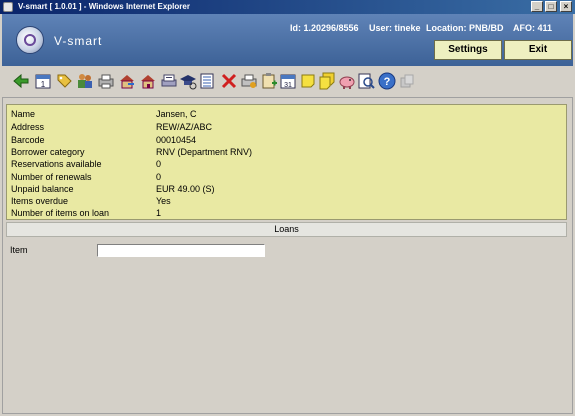 Image resolution: width=575 pixels, height=416 pixels. I want to click on help-icon: ?, so click(387, 81).